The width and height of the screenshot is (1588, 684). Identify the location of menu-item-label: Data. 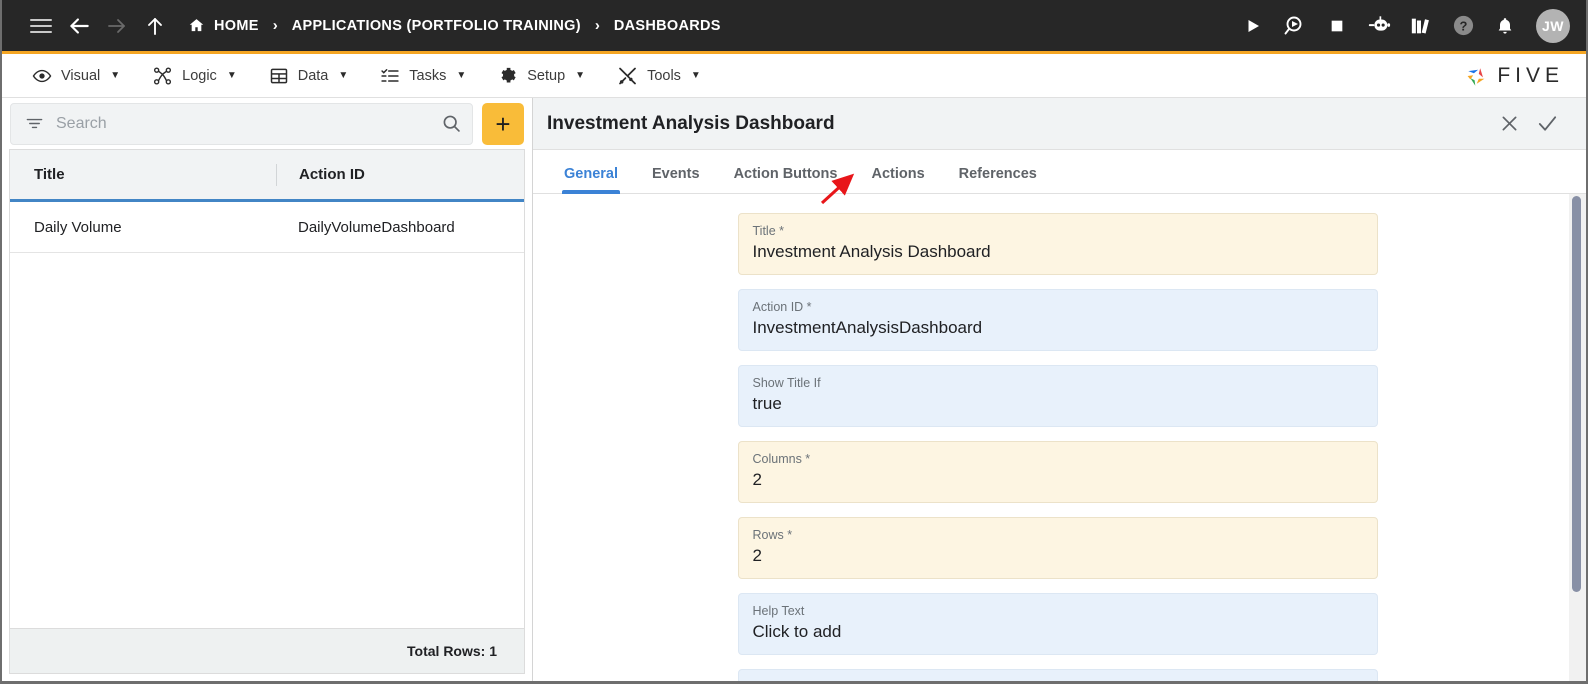
(313, 75).